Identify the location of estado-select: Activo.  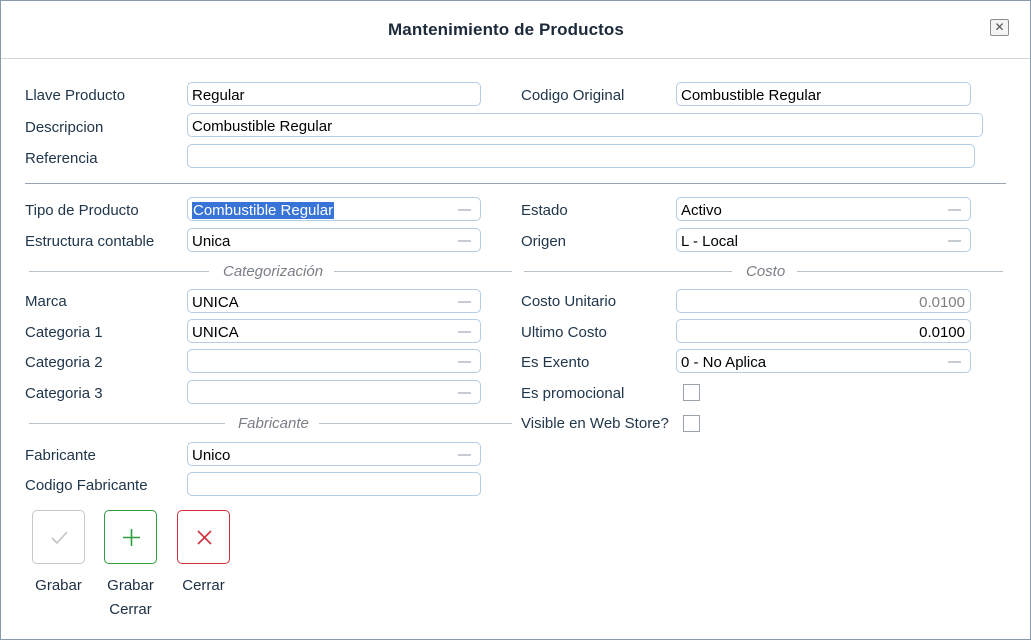
(823, 209).